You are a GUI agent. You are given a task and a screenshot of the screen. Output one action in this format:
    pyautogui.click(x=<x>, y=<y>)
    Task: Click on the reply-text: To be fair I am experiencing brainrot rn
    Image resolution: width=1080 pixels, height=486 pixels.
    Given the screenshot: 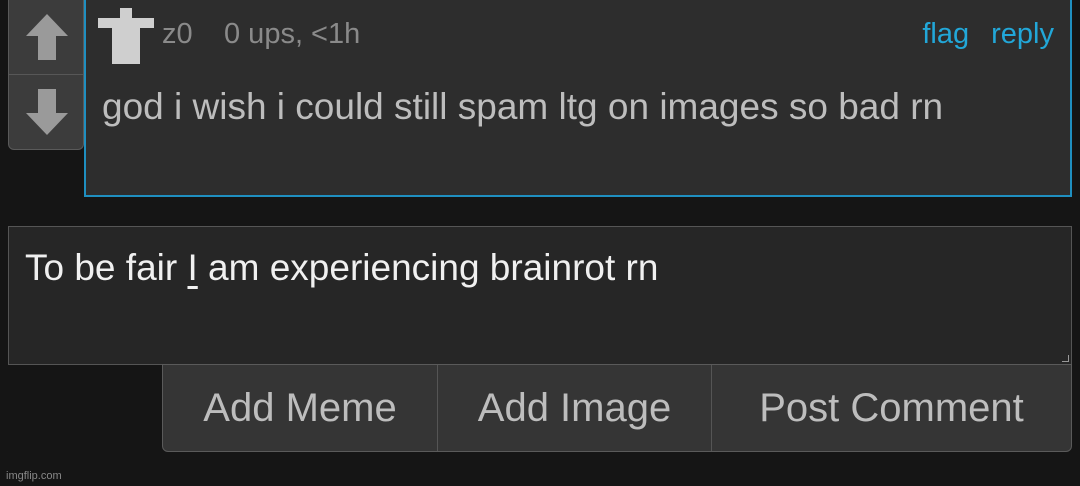 What is the action you would take?
    pyautogui.click(x=341, y=268)
    